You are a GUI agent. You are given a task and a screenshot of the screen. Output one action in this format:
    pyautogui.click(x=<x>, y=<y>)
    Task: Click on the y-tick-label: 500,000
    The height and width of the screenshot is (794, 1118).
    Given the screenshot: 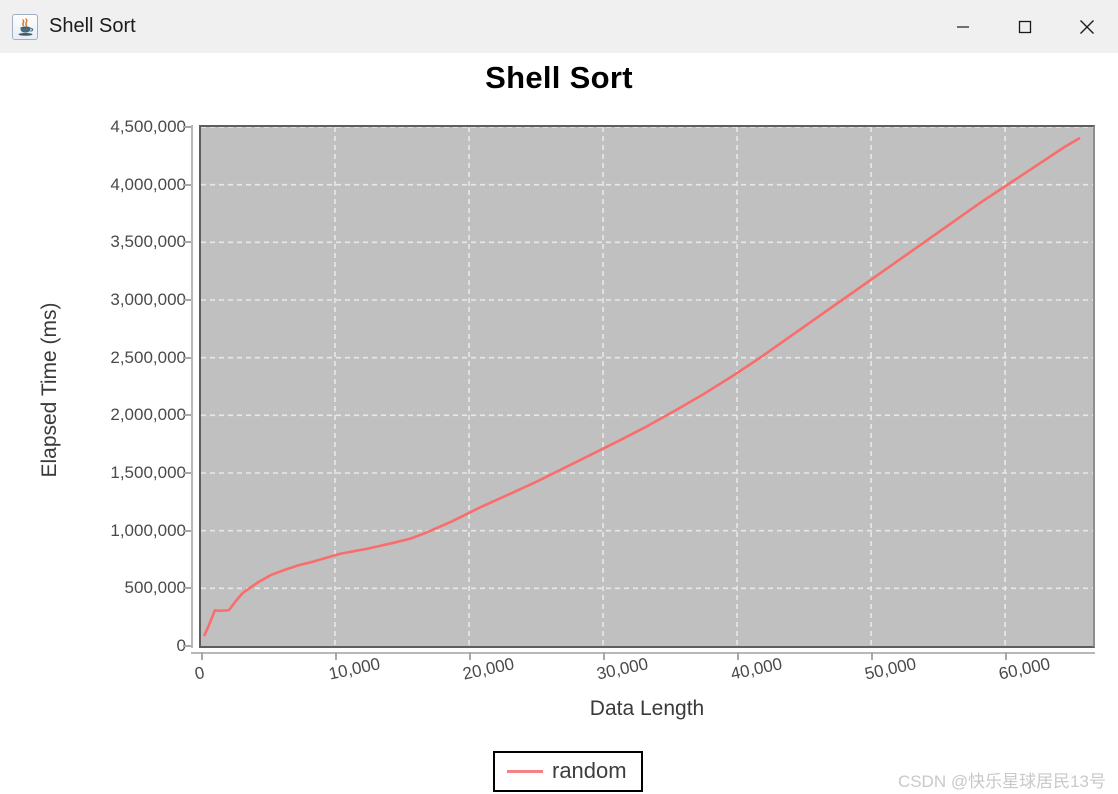 What is the action you would take?
    pyautogui.click(x=155, y=588)
    